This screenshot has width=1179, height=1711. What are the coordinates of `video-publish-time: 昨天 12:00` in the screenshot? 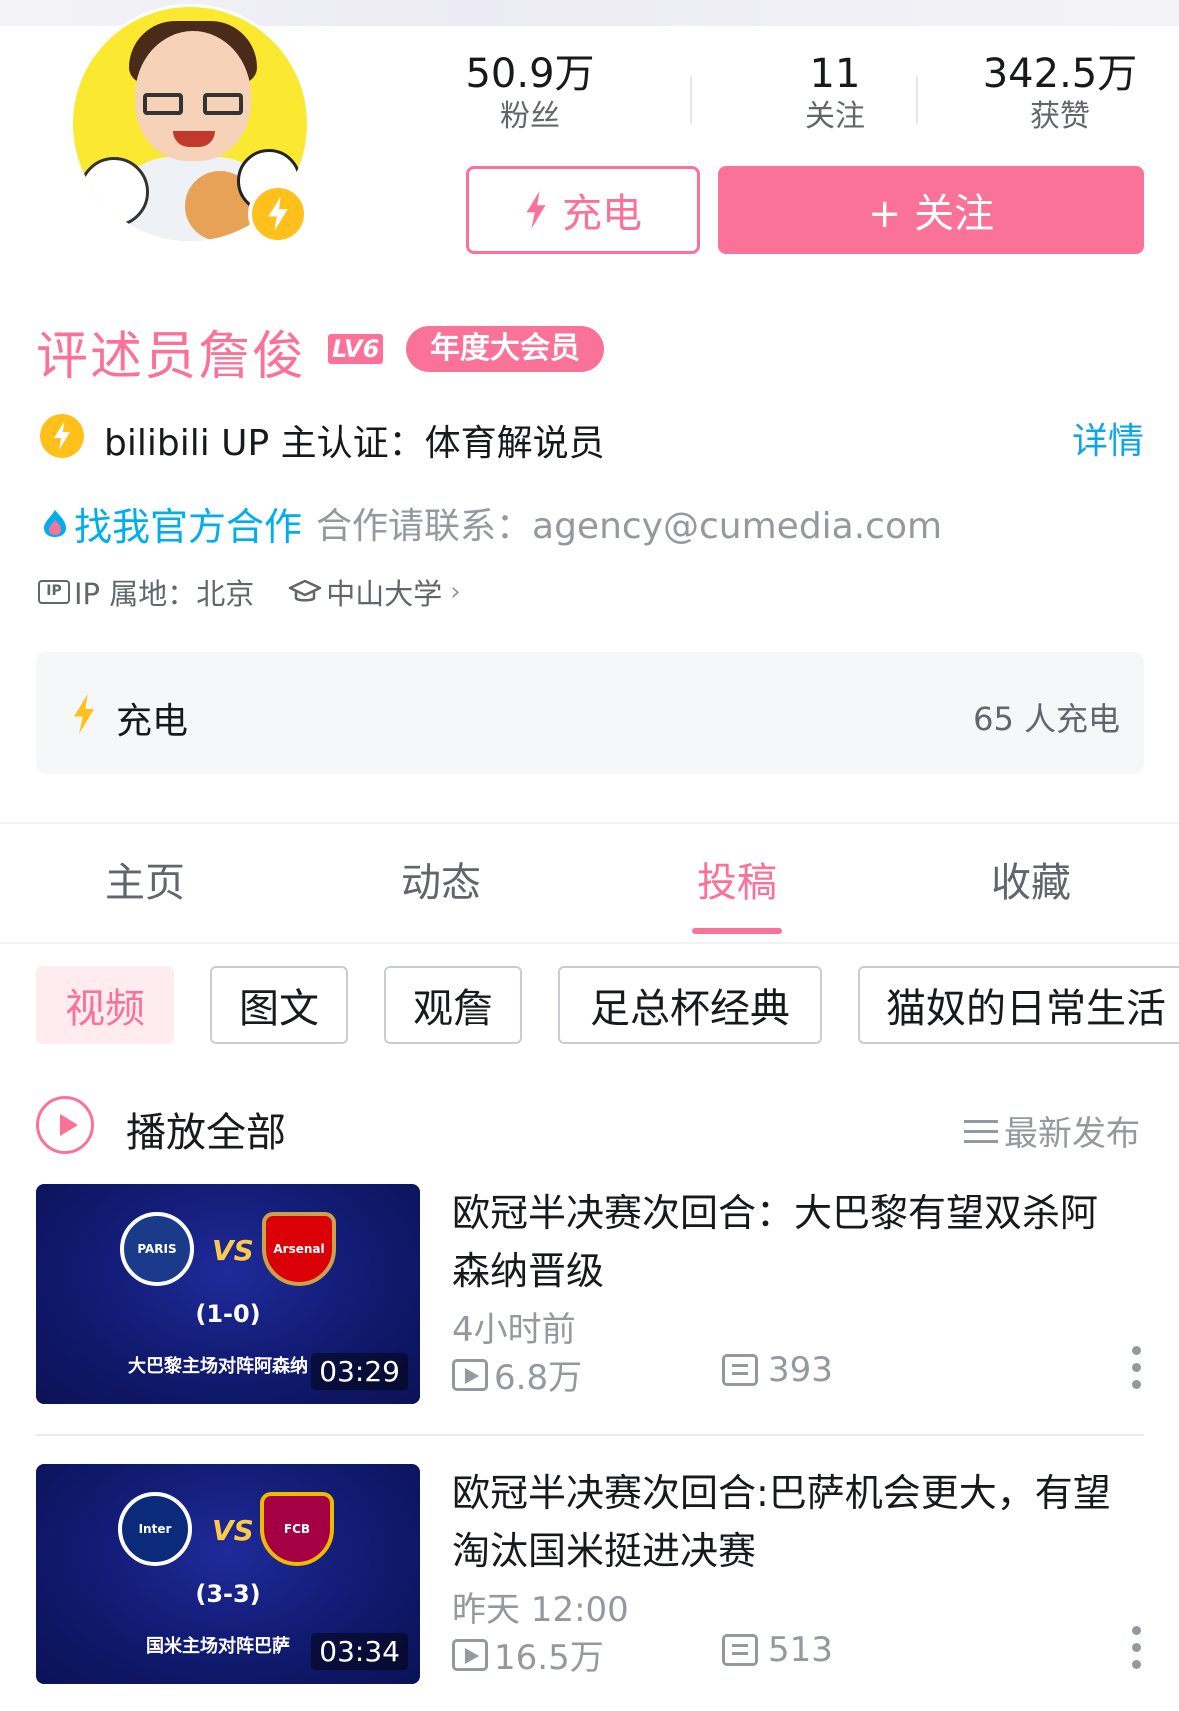 It's located at (540, 1610).